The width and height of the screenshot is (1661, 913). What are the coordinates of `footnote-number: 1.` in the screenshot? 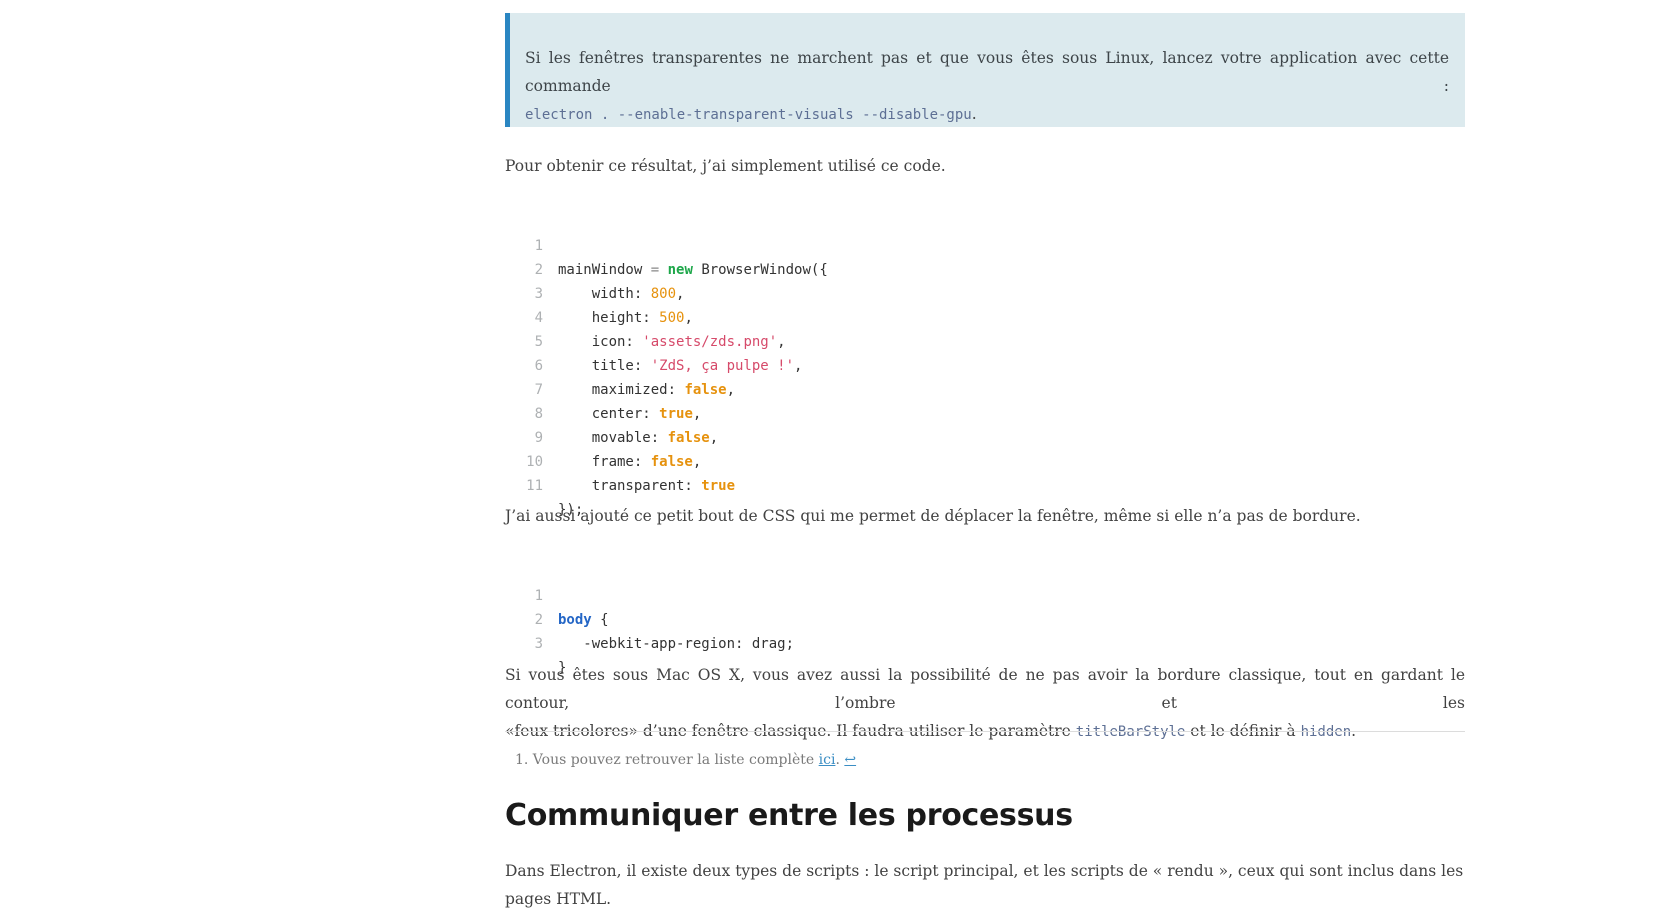 It's located at (522, 760).